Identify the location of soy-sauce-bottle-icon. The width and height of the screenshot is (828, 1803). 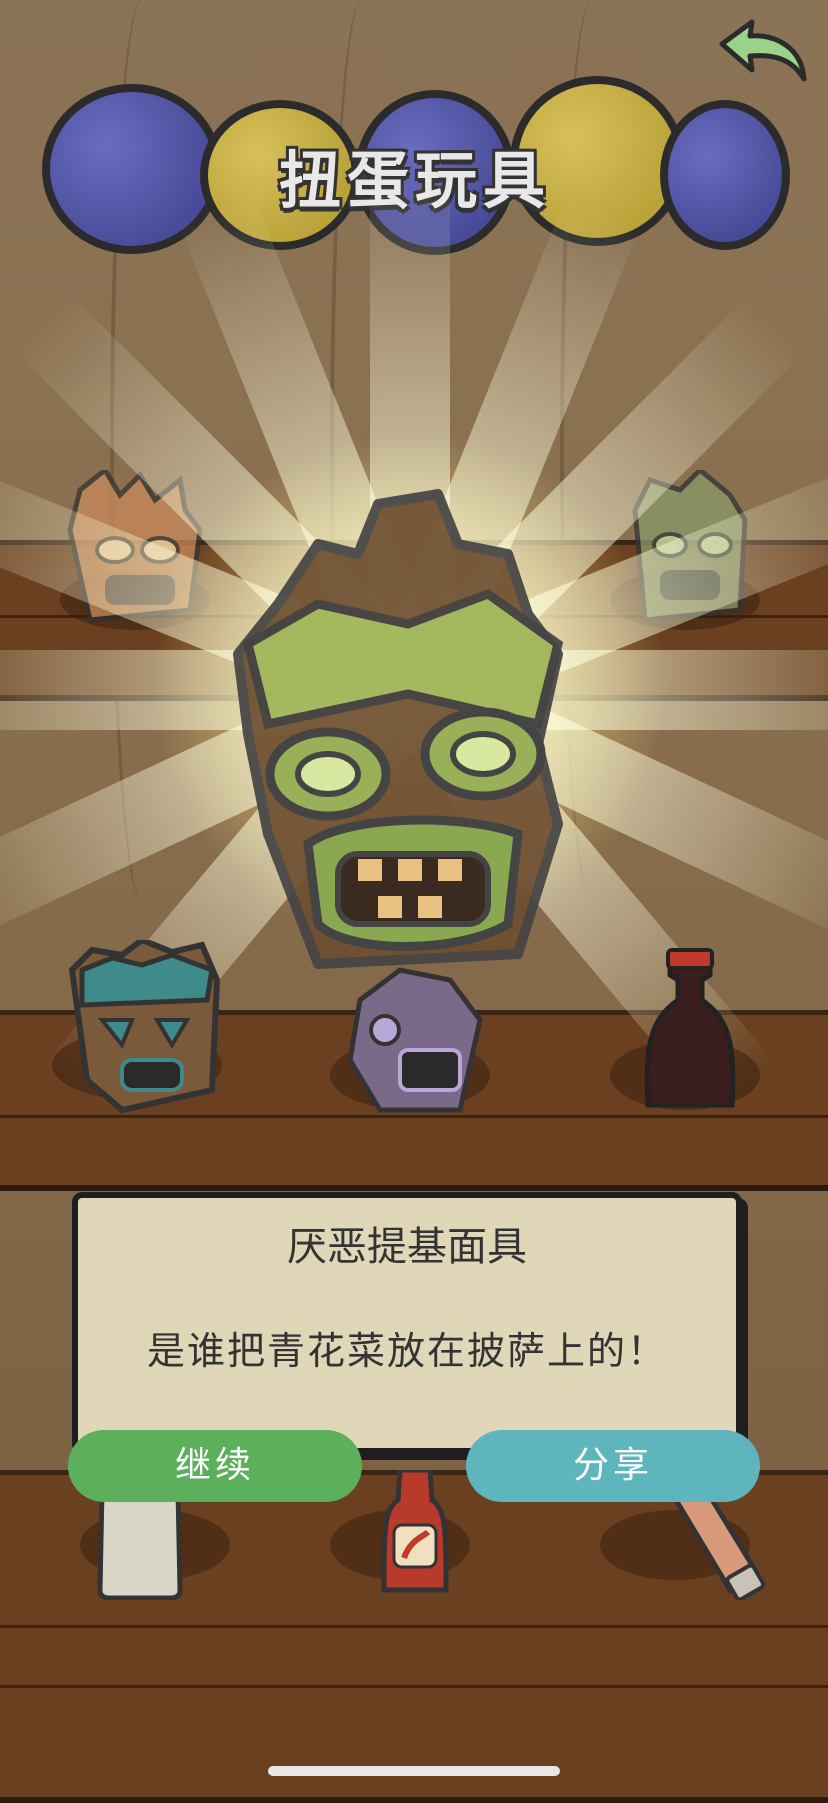
(690, 1028).